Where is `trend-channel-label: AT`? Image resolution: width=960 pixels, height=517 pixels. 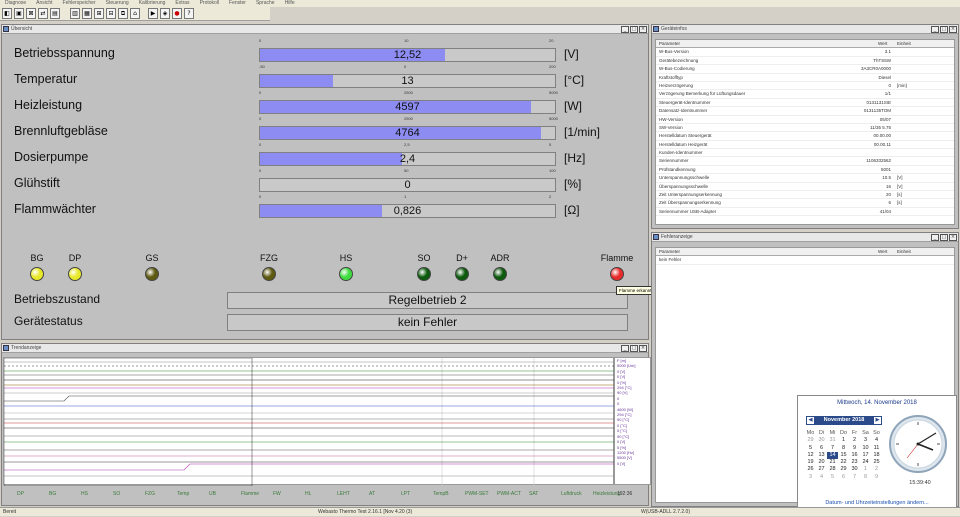
trend-channel-label: AT is located at coordinates (372, 494).